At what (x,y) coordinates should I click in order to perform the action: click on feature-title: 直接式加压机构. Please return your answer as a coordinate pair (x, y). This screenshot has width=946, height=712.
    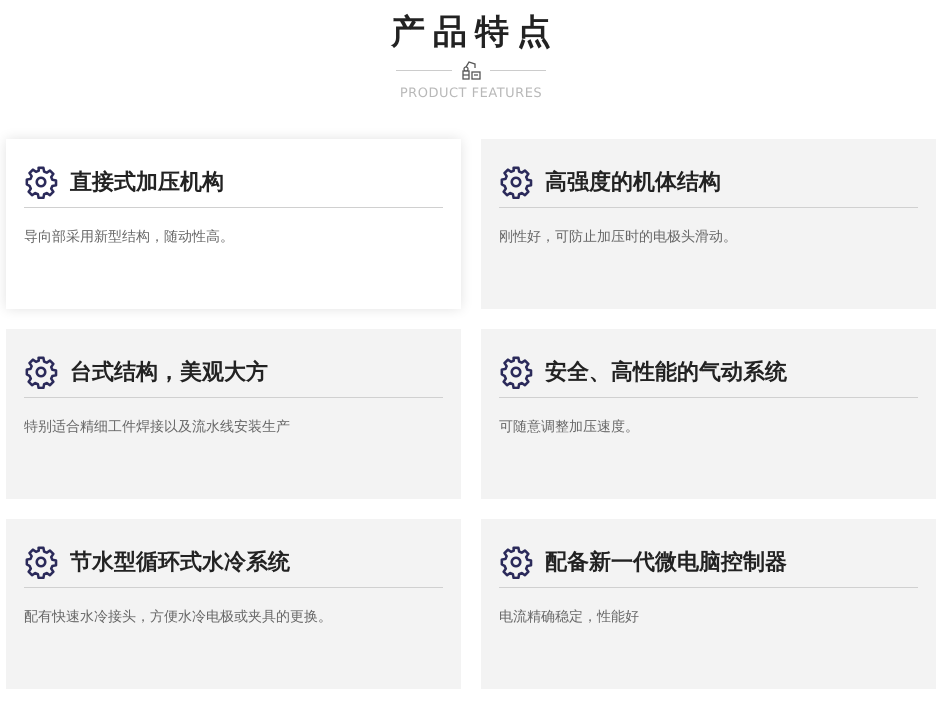
    Looking at the image, I should click on (147, 183).